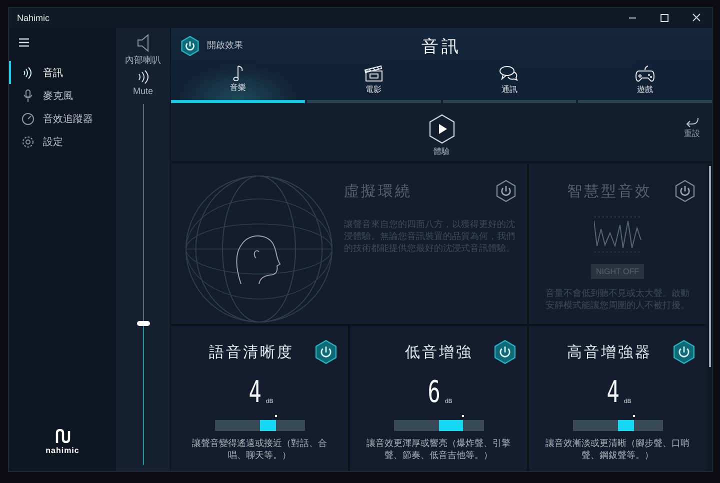 The image size is (720, 483). I want to click on logo-text: nahimic, so click(63, 450).